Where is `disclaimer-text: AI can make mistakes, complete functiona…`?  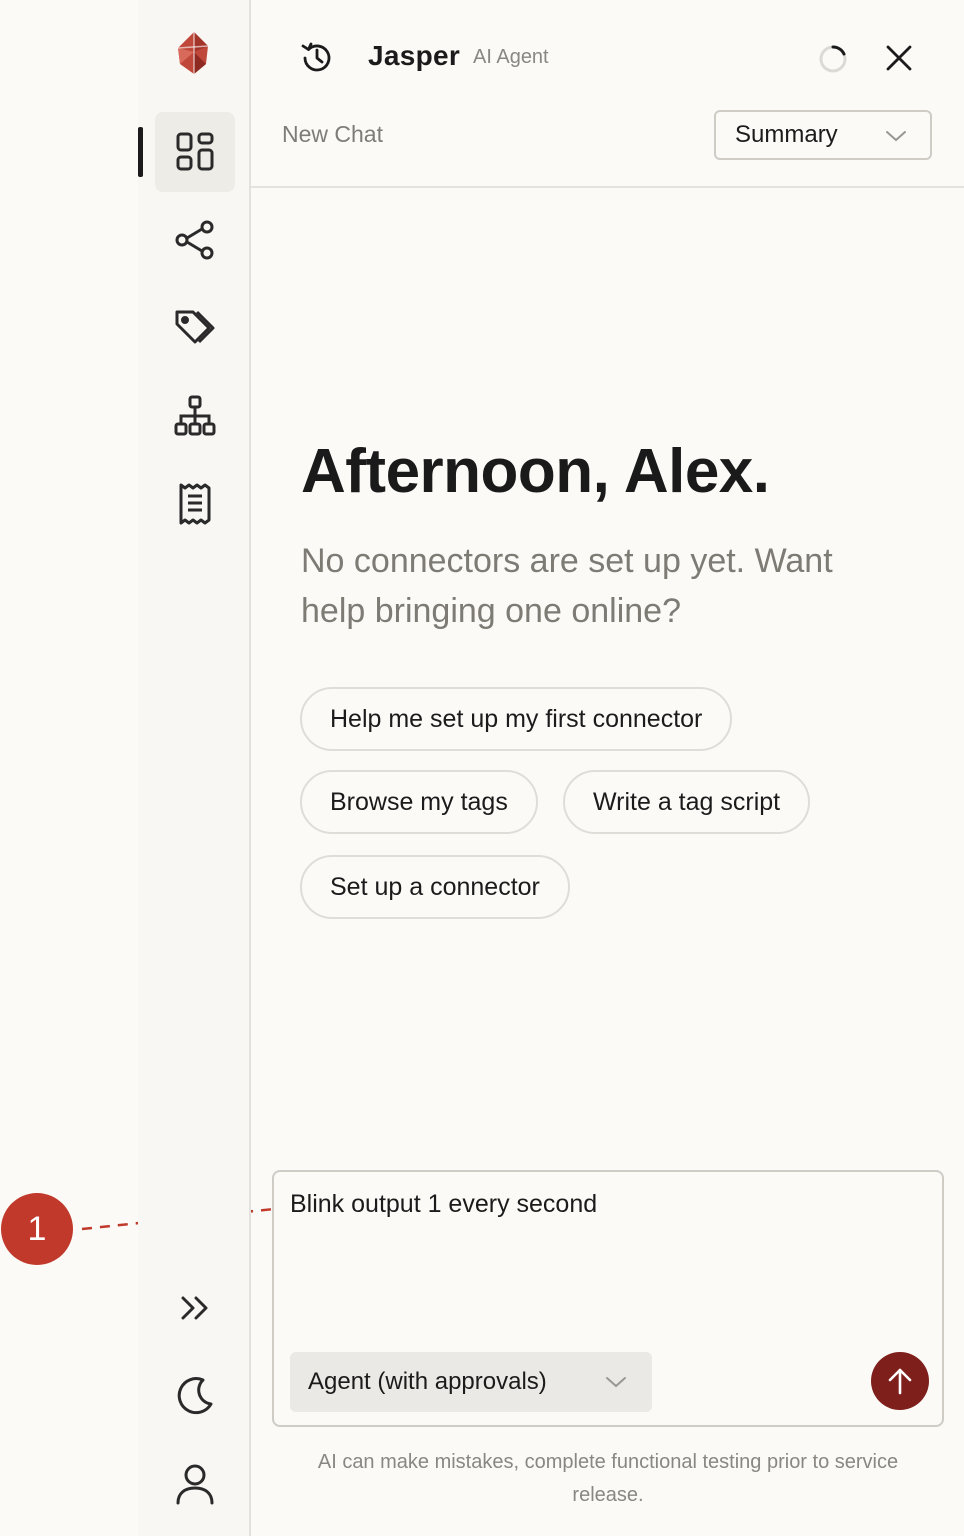 disclaimer-text: AI can make mistakes, complete functiona… is located at coordinates (608, 1478).